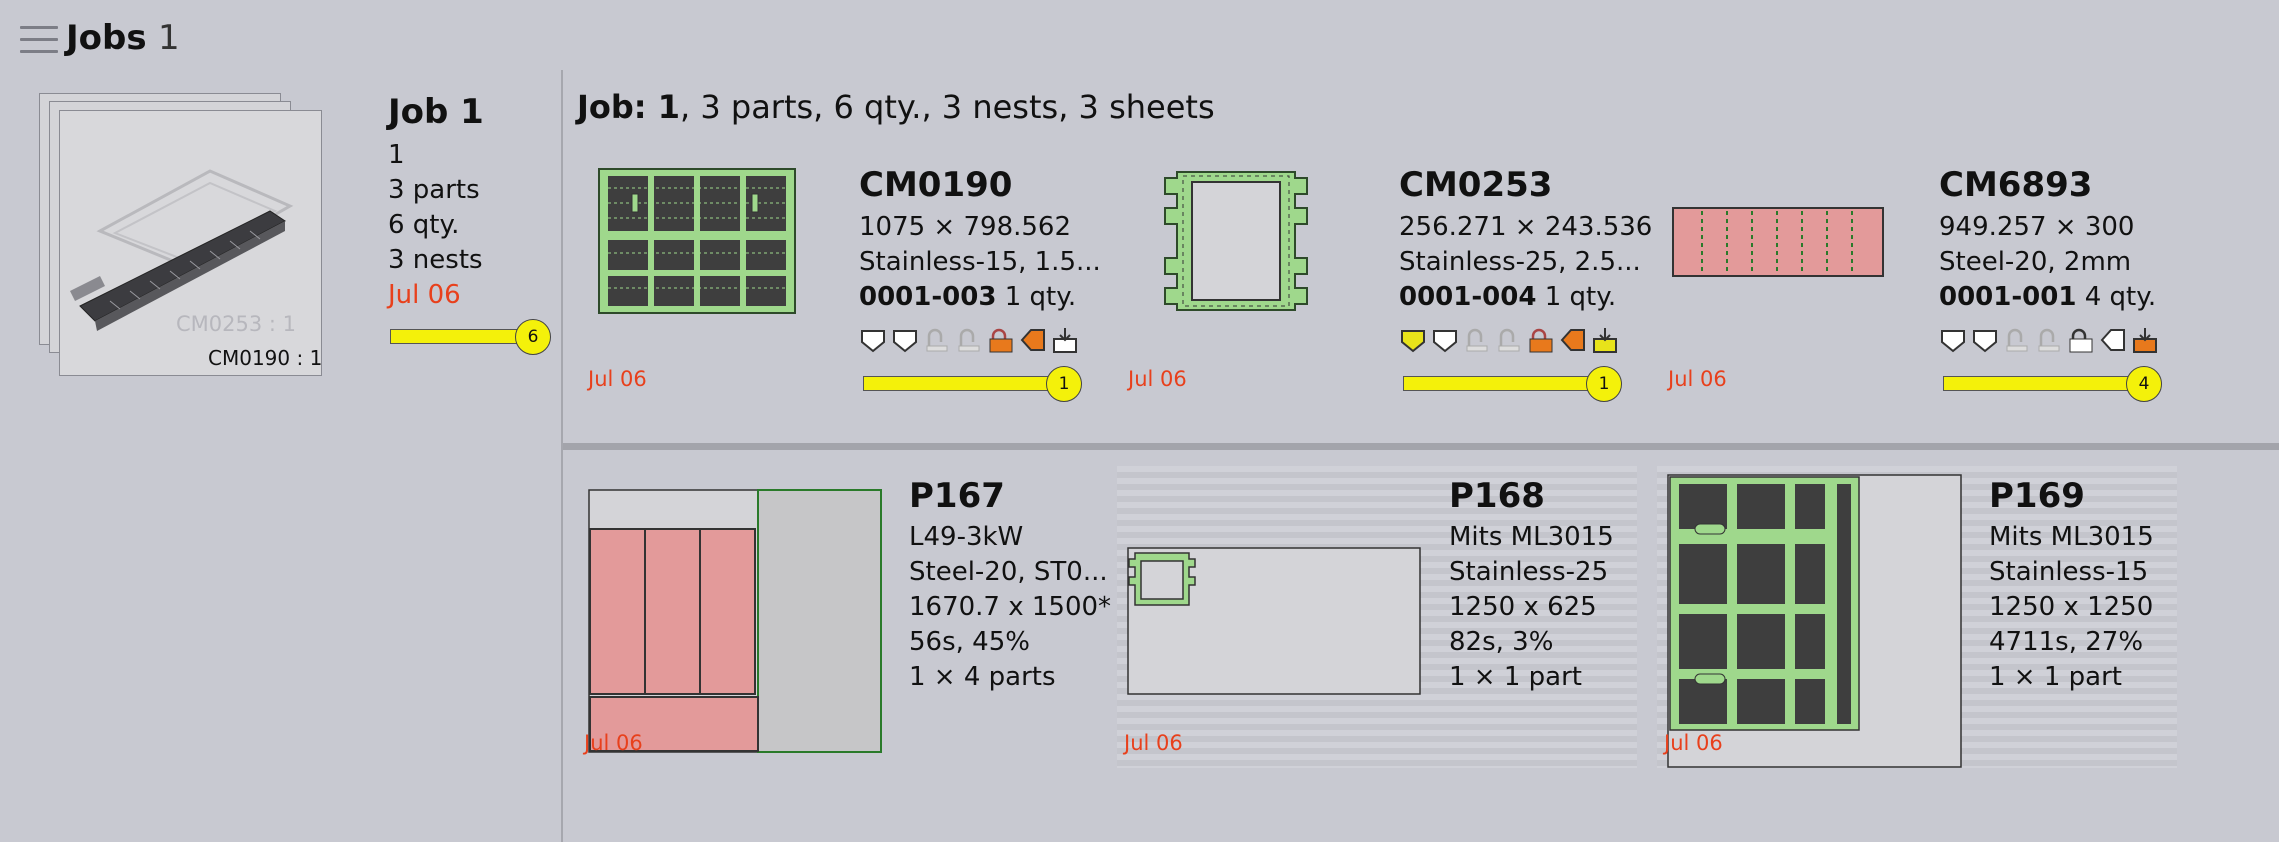 The height and width of the screenshot is (842, 2279). I want to click on front-part-label: CM0190 : 1, so click(265, 358).